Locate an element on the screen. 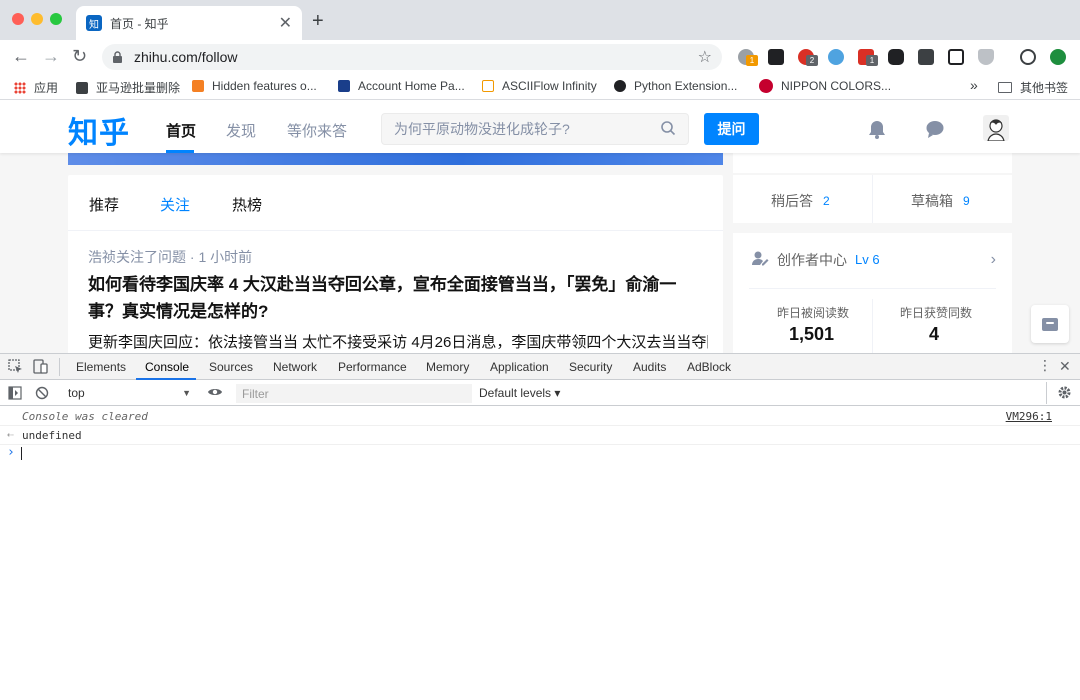  bookmark-star-icon: ☆ is located at coordinates (705, 57).